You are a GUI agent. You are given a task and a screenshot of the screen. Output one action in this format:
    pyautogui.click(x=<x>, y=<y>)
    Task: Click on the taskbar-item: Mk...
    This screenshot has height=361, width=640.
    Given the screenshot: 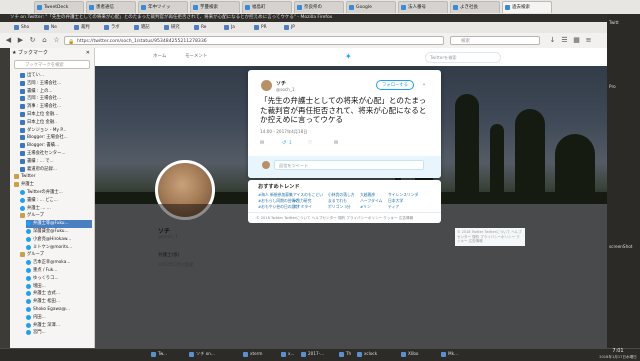 What is the action you would take?
    pyautogui.click(x=449, y=354)
    